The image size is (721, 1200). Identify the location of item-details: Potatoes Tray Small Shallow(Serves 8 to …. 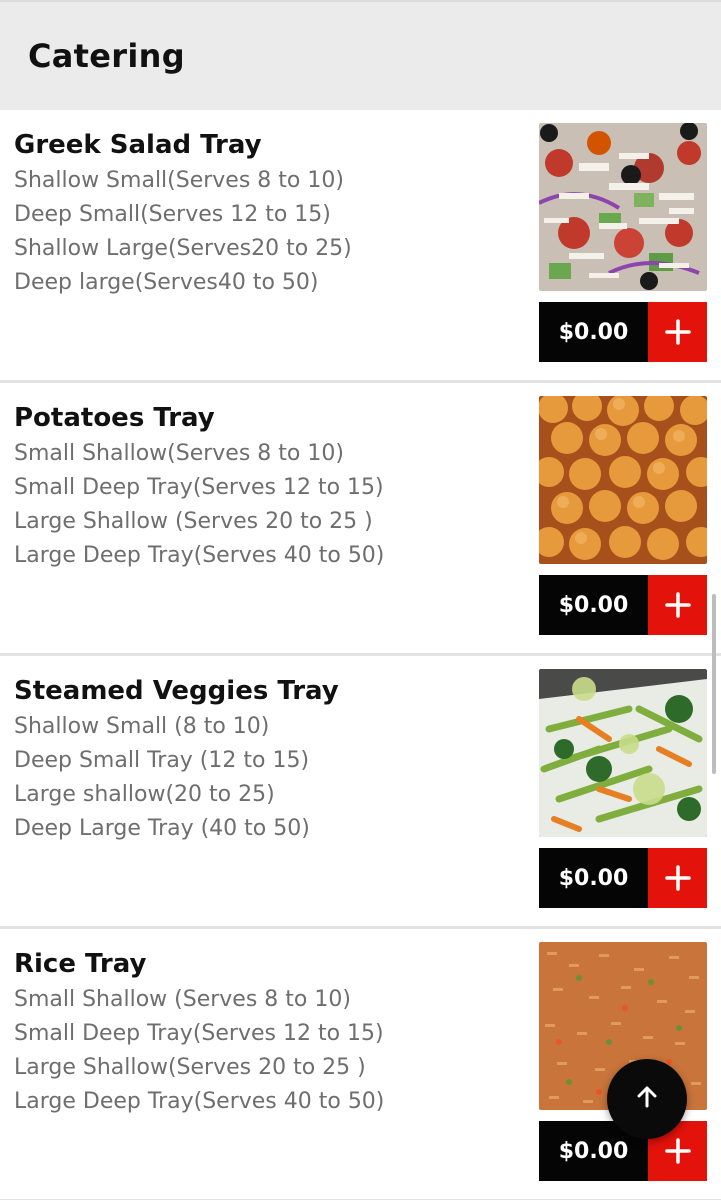
(269, 487).